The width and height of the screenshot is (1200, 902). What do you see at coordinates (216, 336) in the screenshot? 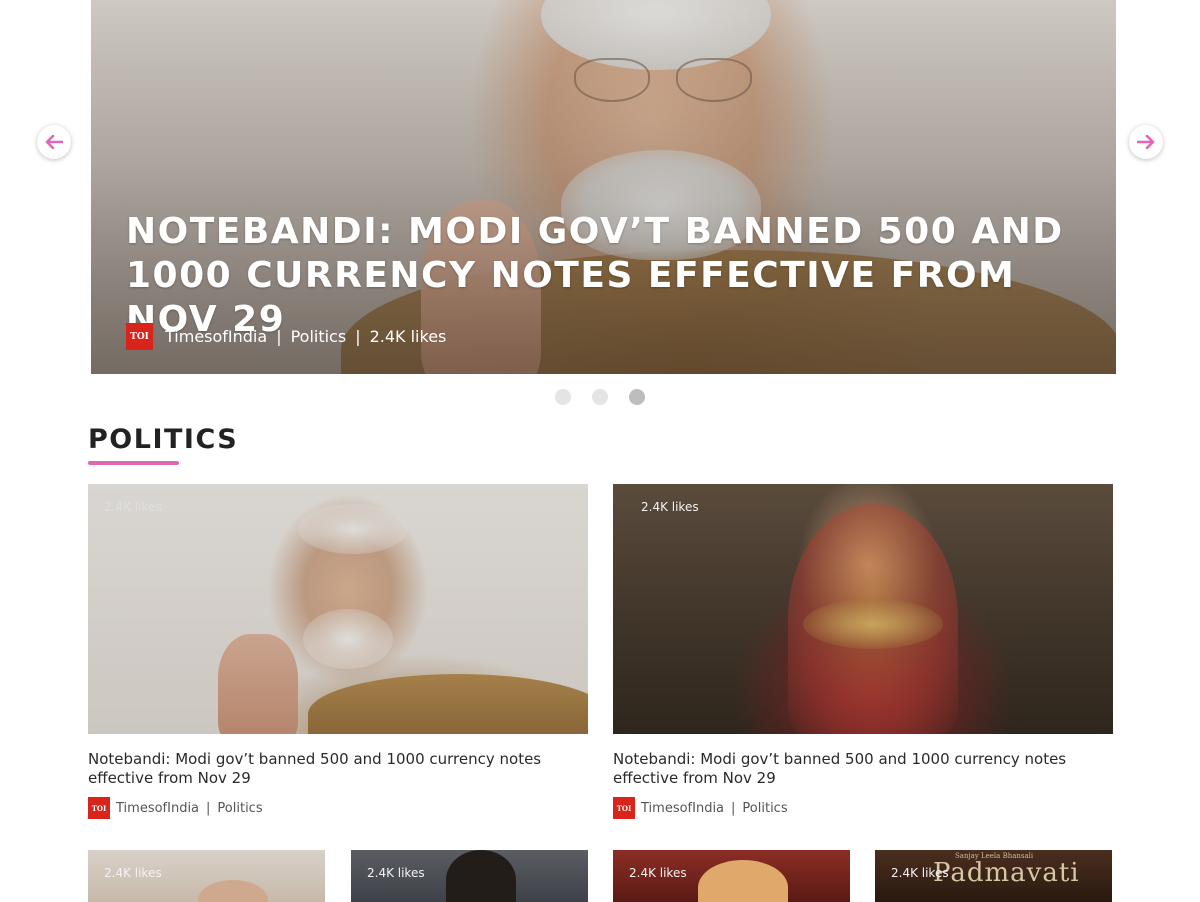
I see `hero-source: TimesofIndia` at bounding box center [216, 336].